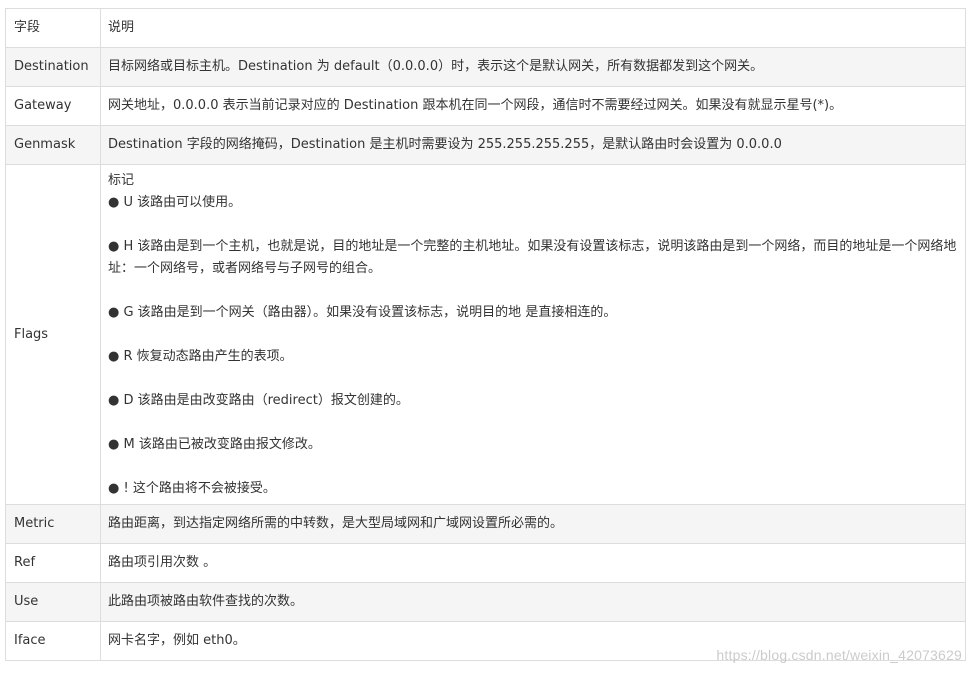 This screenshot has width=972, height=673. What do you see at coordinates (53, 145) in the screenshot?
I see `field-cell: Genmask` at bounding box center [53, 145].